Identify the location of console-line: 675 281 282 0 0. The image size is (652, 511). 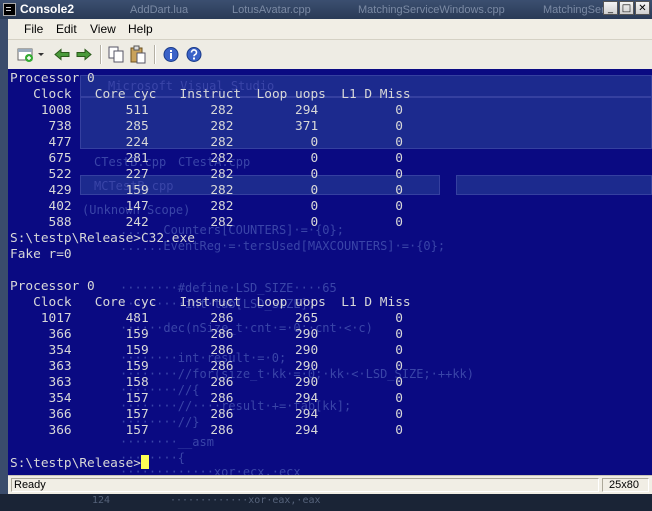
(206, 158).